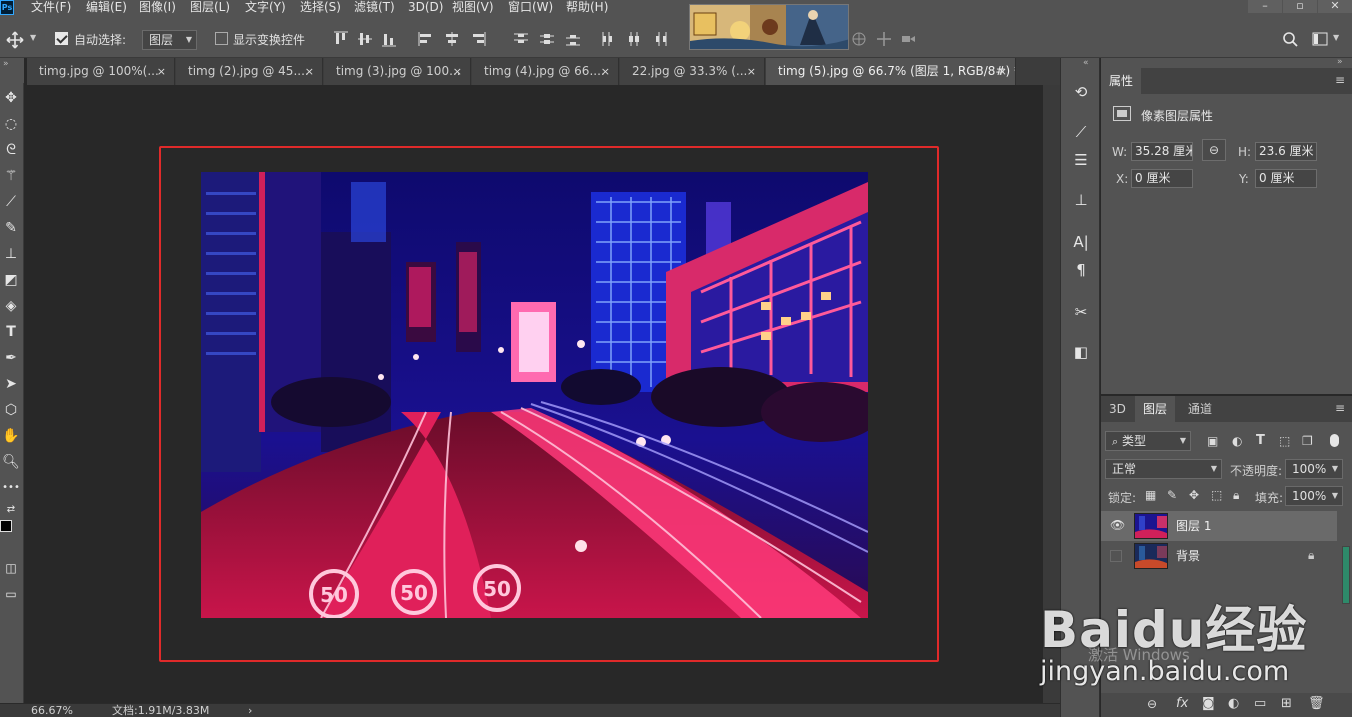  What do you see at coordinates (1320, 39) in the screenshot?
I see `workspace-icon` at bounding box center [1320, 39].